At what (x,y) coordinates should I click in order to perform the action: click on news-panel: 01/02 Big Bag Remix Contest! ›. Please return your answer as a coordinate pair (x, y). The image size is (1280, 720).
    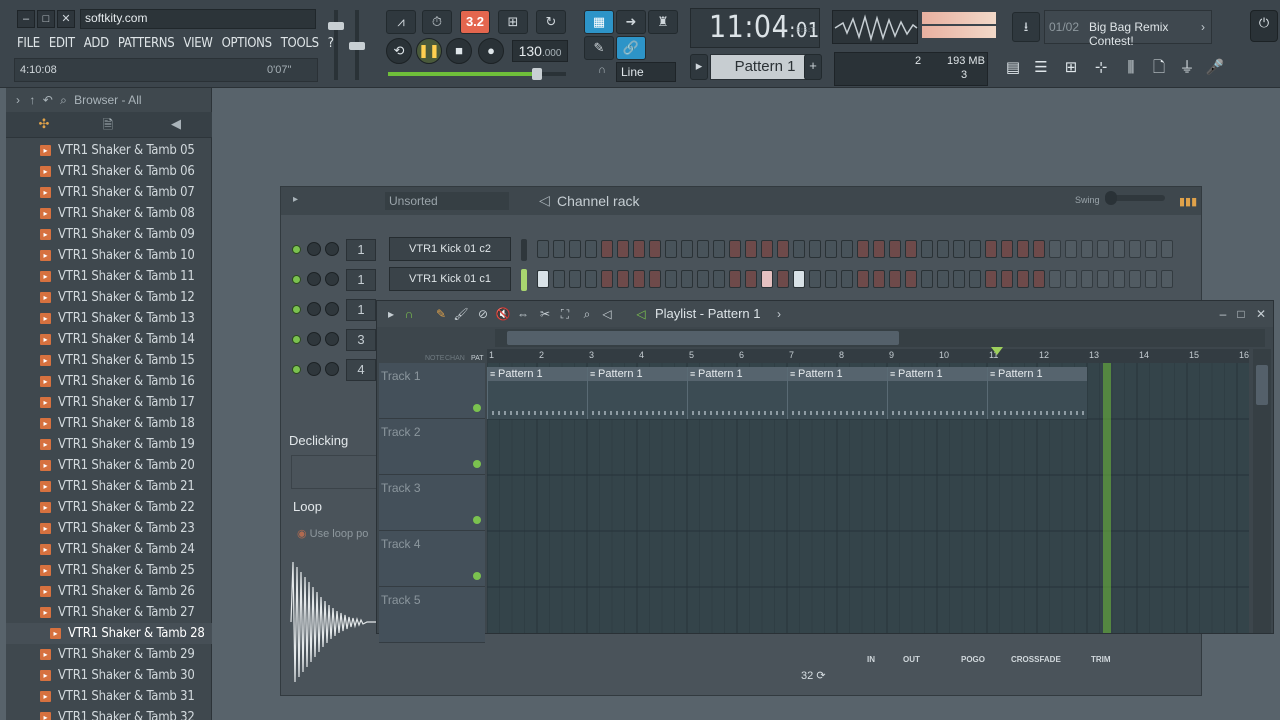
    Looking at the image, I should click on (1128, 29).